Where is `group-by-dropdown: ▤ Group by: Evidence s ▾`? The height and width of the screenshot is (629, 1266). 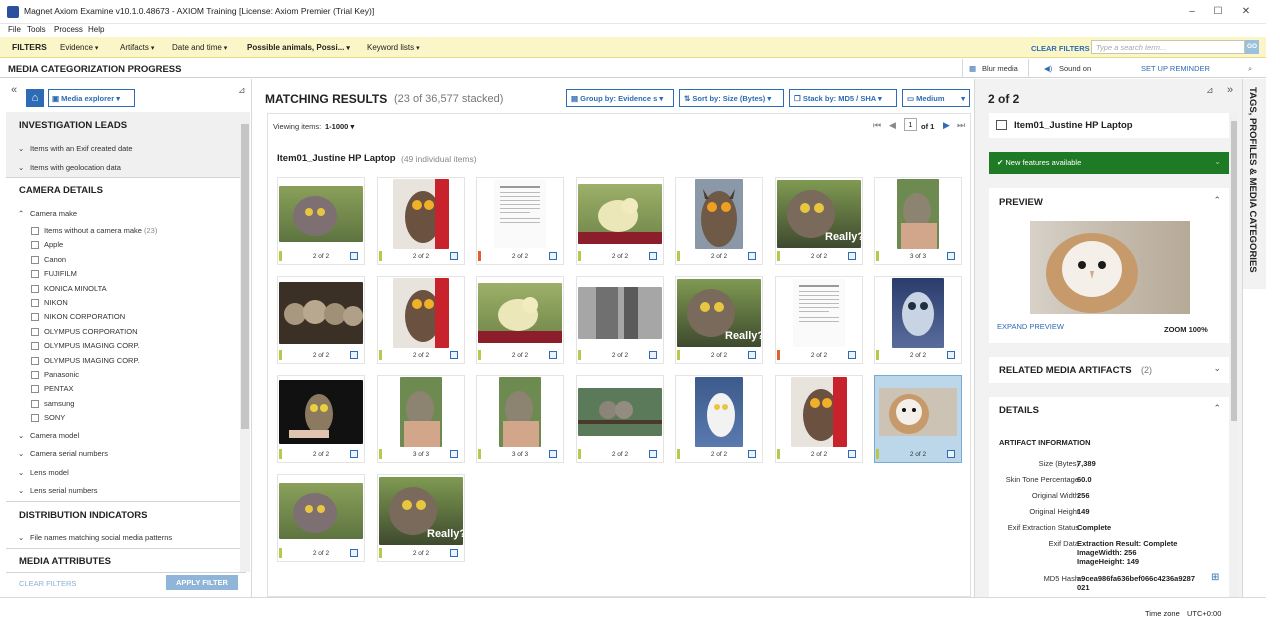
group-by-dropdown: ▤ Group by: Evidence s ▾ is located at coordinates (620, 98).